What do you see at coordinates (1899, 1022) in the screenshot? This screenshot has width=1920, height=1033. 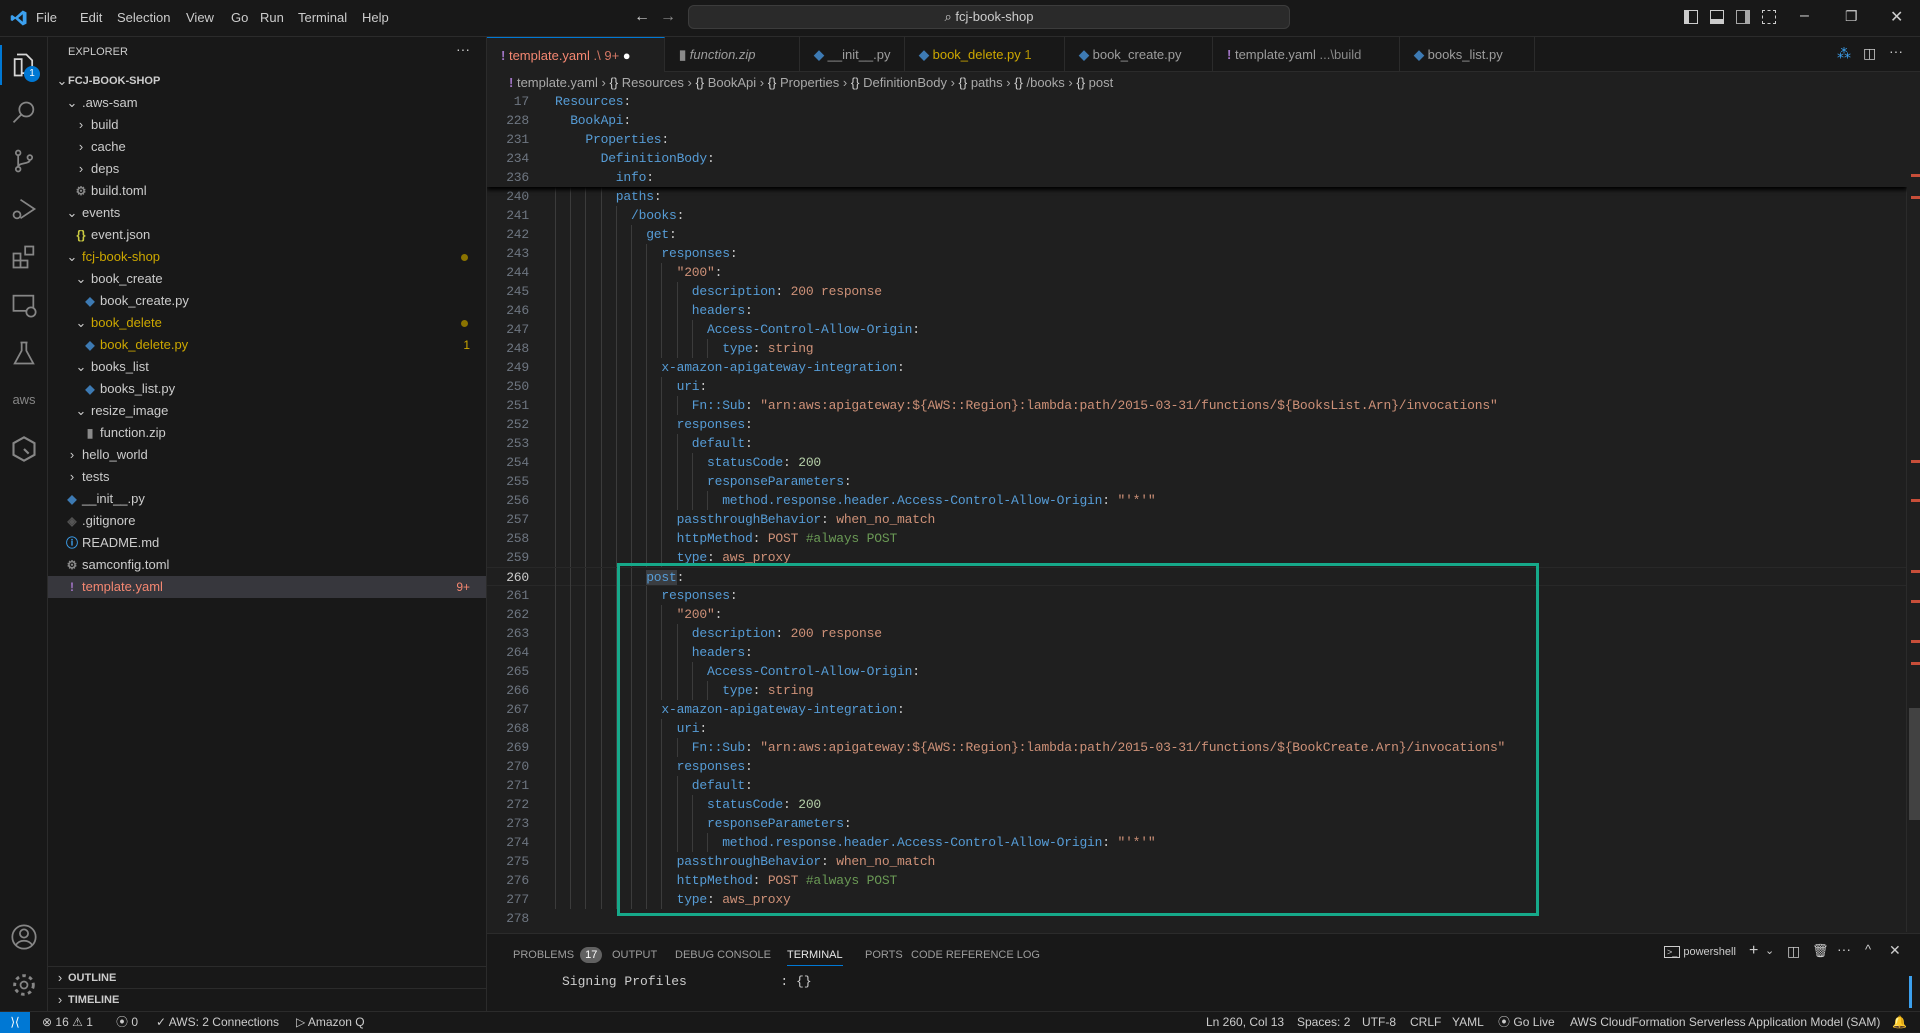 I see `notifications-bell-icon: 🔔` at bounding box center [1899, 1022].